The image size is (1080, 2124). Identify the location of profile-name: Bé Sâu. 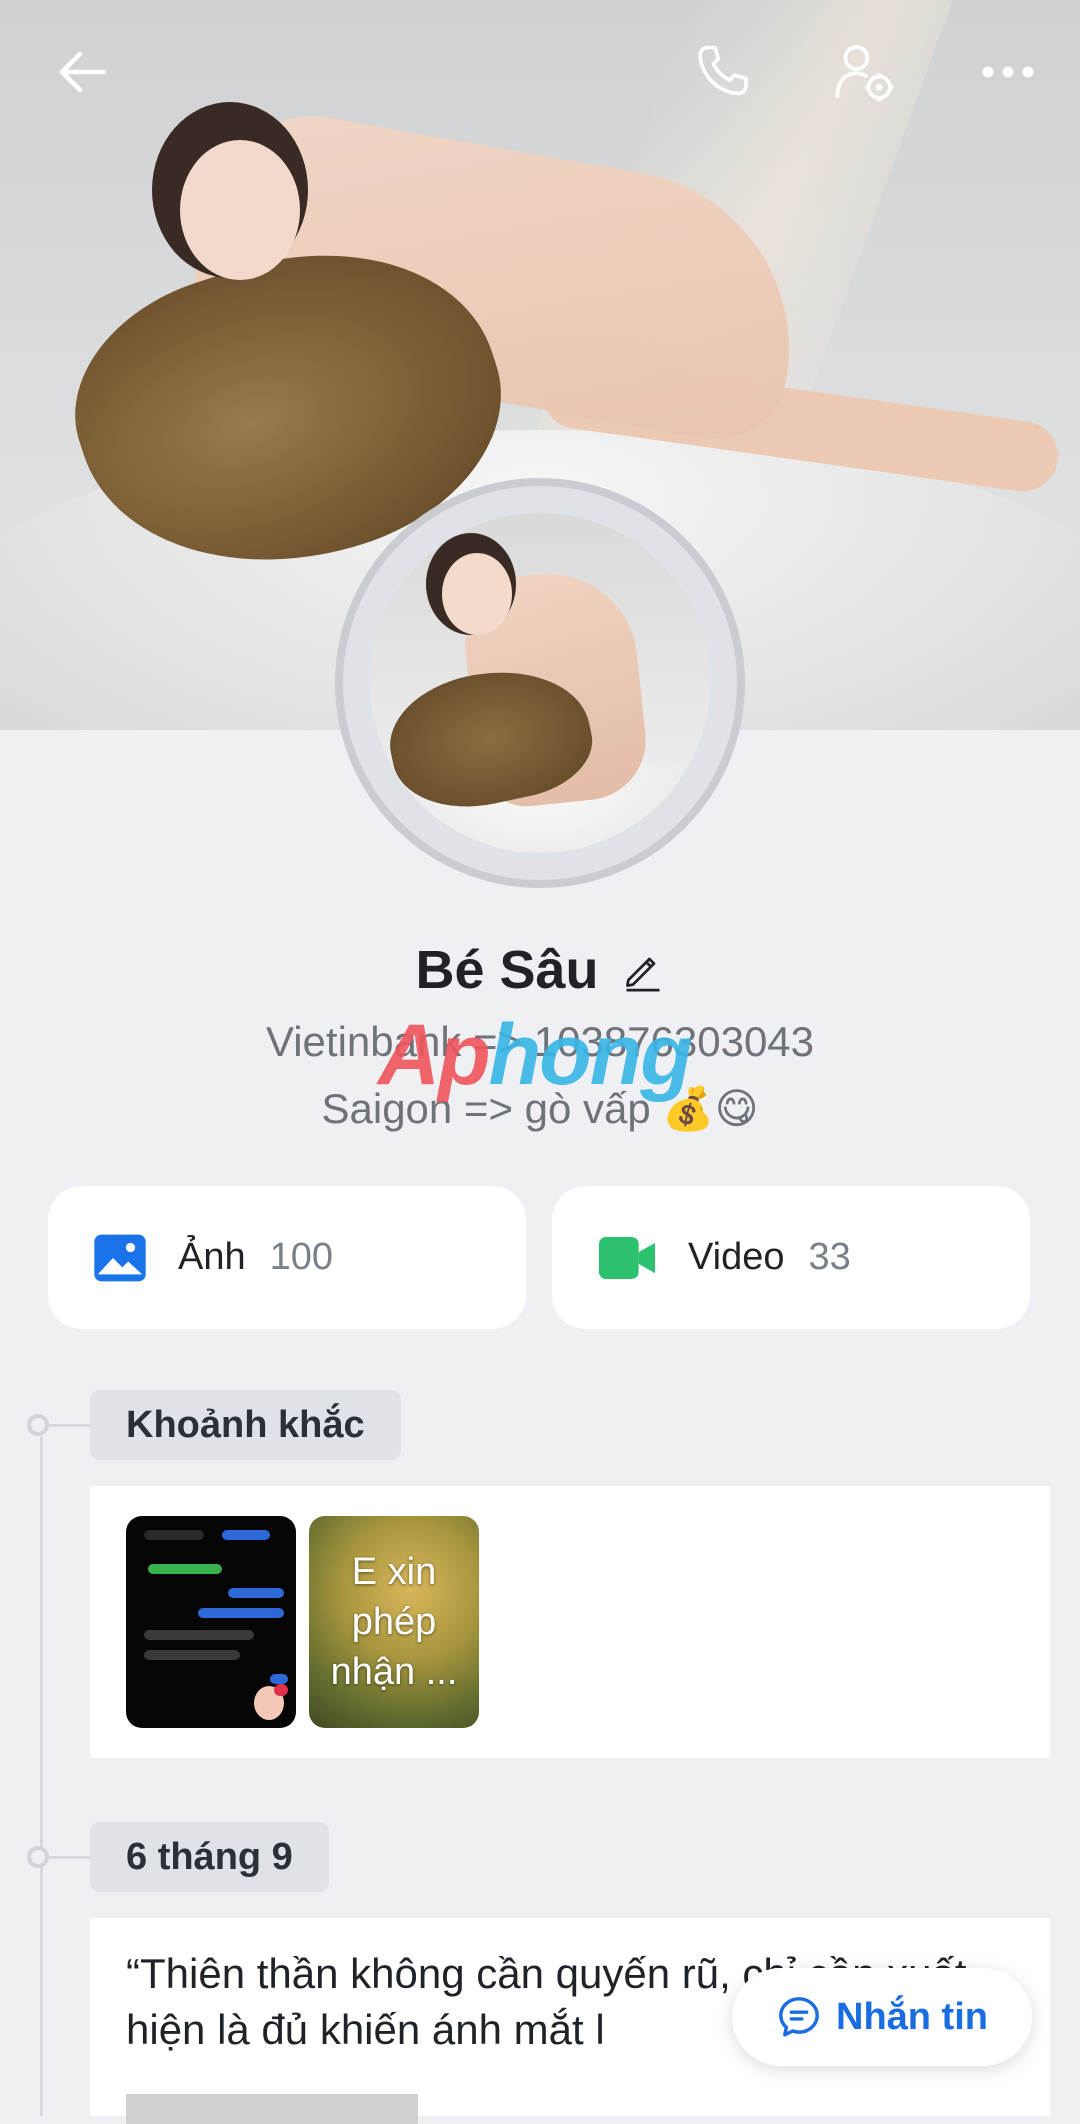
(507, 970).